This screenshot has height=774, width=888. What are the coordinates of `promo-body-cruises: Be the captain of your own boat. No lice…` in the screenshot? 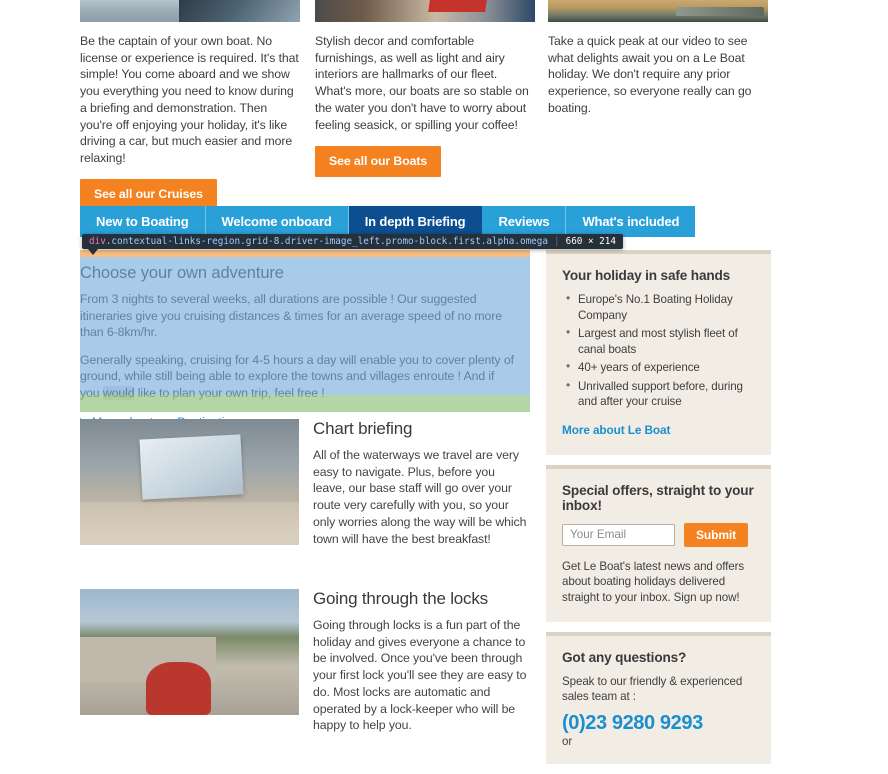 It's located at (189, 99).